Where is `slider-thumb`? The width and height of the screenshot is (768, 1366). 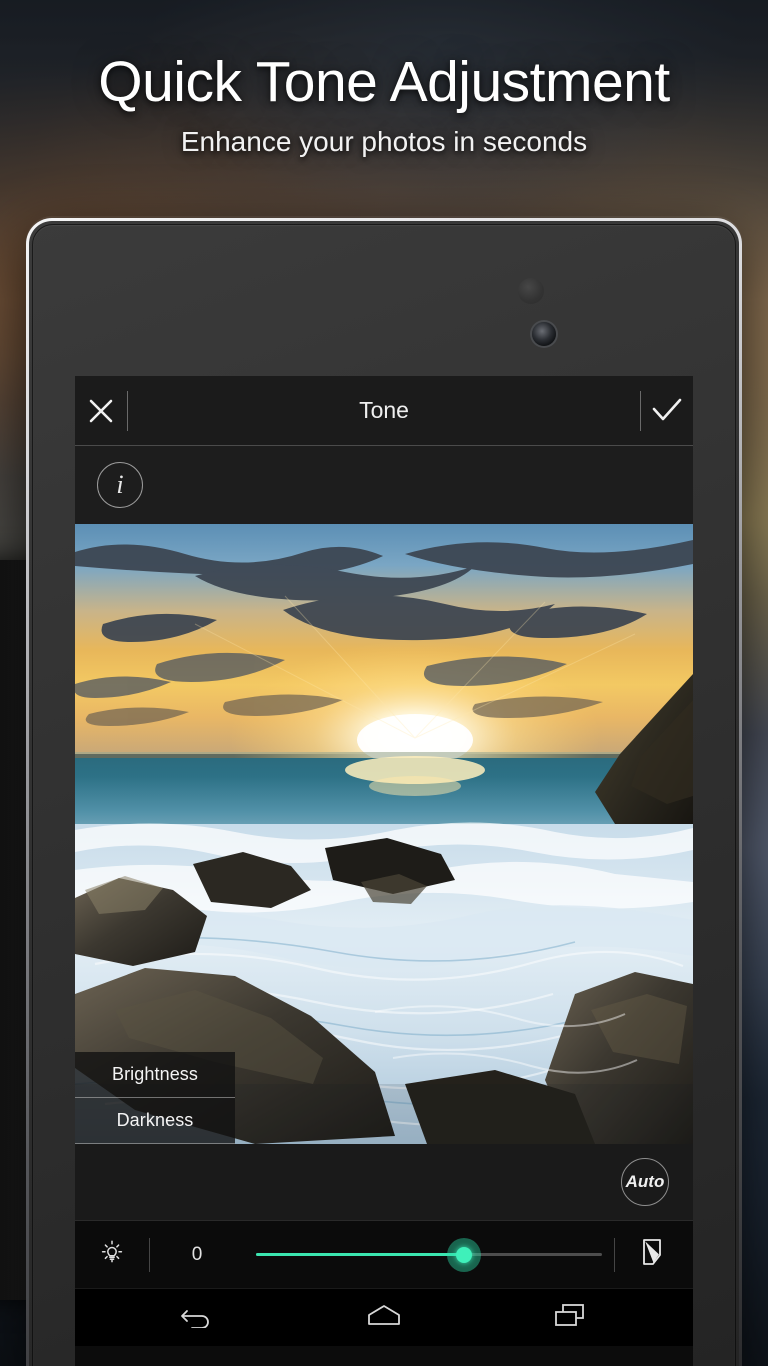 slider-thumb is located at coordinates (463, 1254).